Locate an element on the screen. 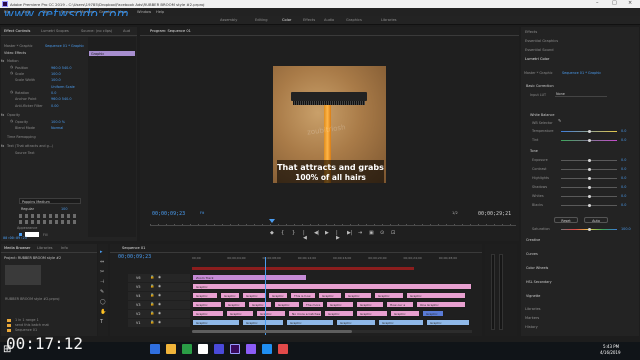  tint-value: 0.0 is located at coordinates (623, 140).